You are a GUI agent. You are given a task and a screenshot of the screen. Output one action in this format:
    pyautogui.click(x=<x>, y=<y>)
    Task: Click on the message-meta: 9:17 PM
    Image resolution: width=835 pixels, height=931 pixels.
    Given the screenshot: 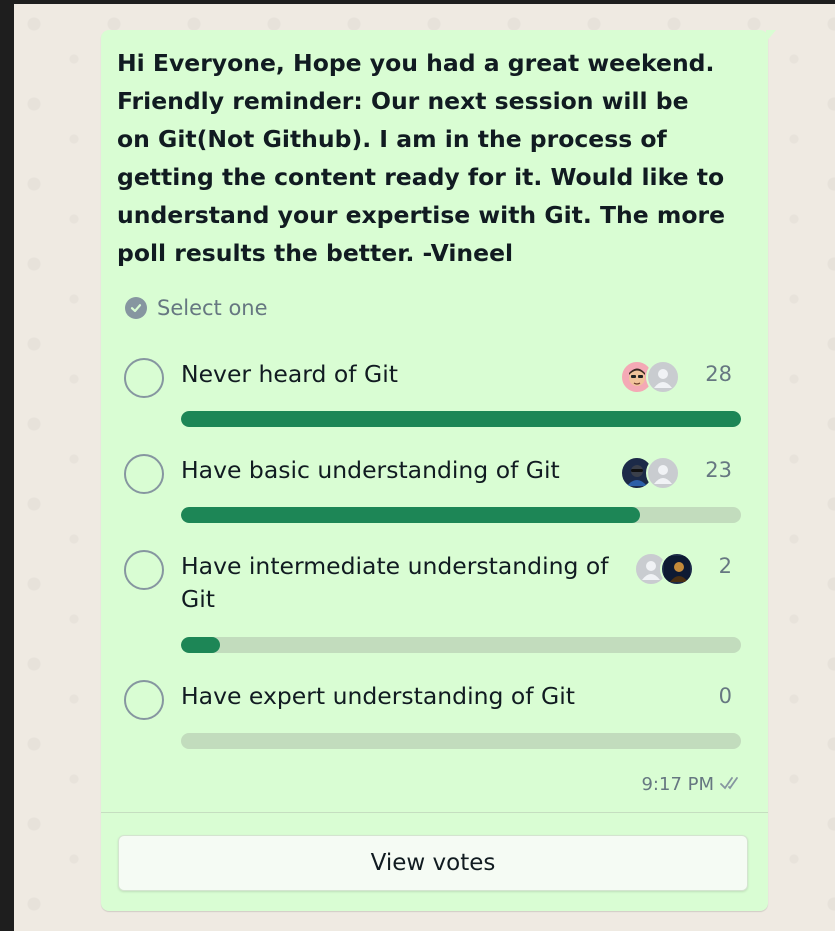 What is the action you would take?
    pyautogui.click(x=691, y=784)
    